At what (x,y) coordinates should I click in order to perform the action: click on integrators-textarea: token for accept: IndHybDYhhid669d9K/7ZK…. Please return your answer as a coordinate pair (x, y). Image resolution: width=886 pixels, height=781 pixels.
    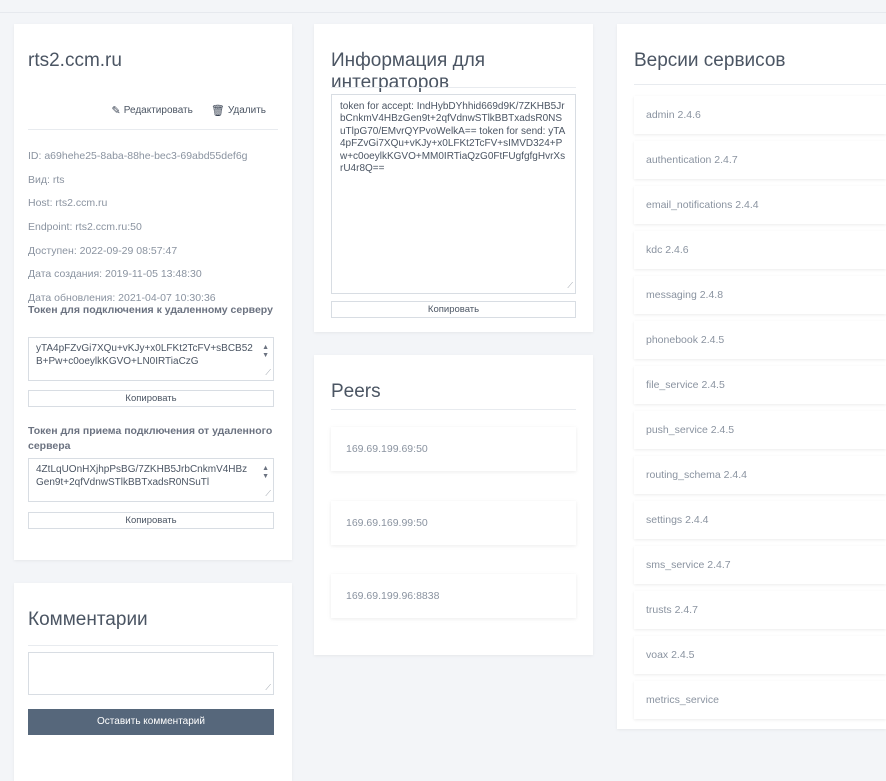
    Looking at the image, I should click on (453, 194).